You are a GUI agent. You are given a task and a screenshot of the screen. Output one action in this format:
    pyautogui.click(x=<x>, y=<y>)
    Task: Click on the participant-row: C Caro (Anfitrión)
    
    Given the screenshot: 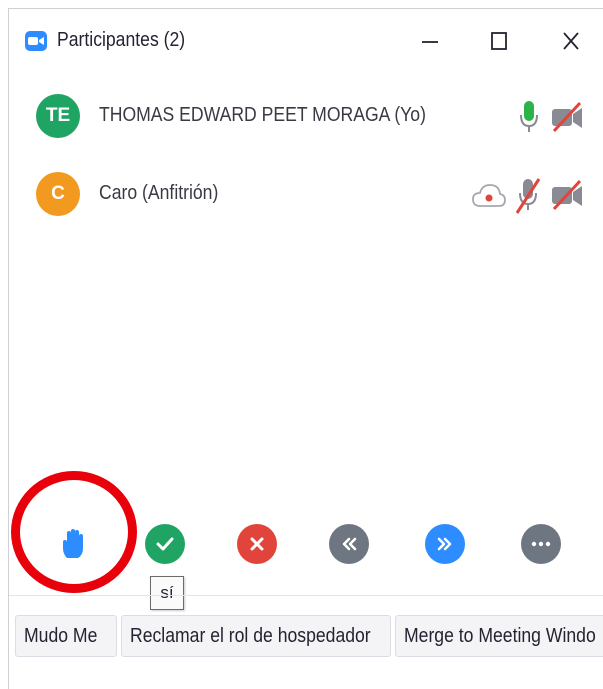 What is the action you would take?
    pyautogui.click(x=306, y=196)
    